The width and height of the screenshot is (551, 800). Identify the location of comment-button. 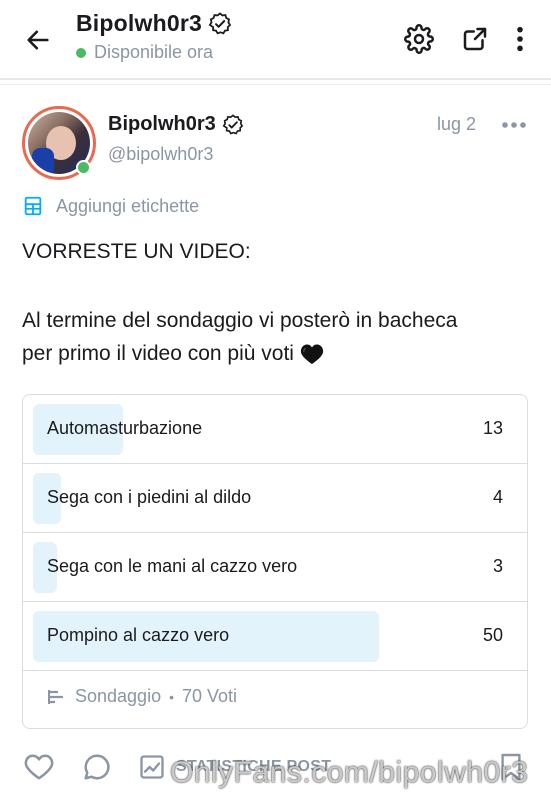
(97, 767).